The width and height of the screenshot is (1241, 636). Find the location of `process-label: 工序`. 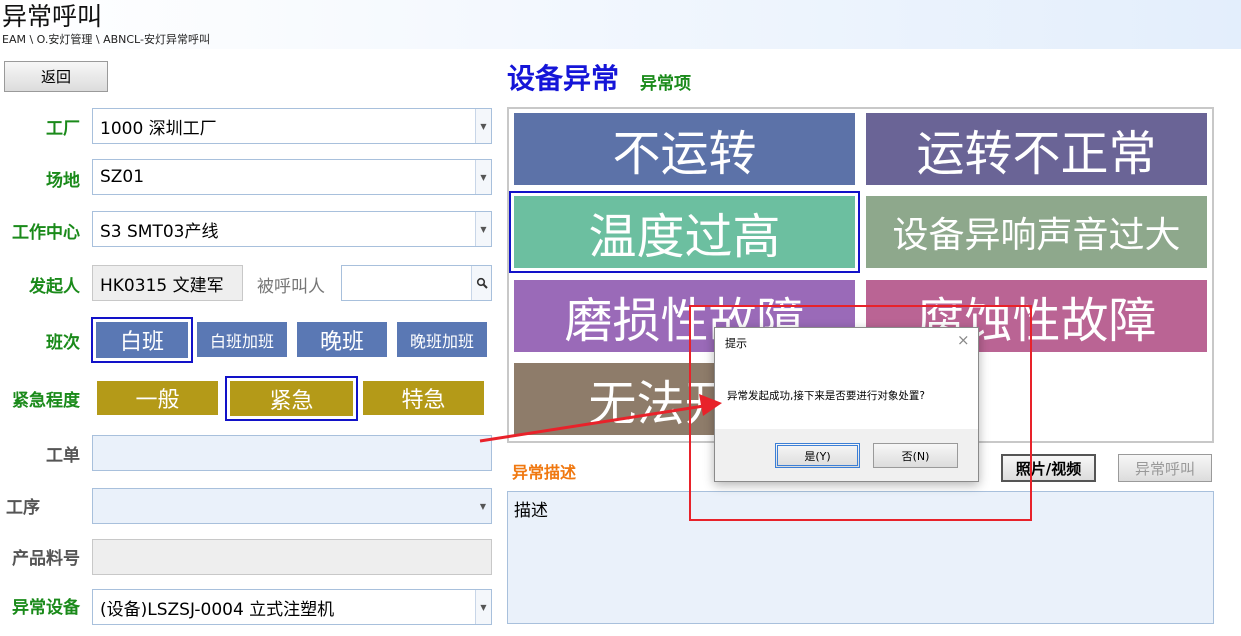

process-label: 工序 is located at coordinates (23, 508).